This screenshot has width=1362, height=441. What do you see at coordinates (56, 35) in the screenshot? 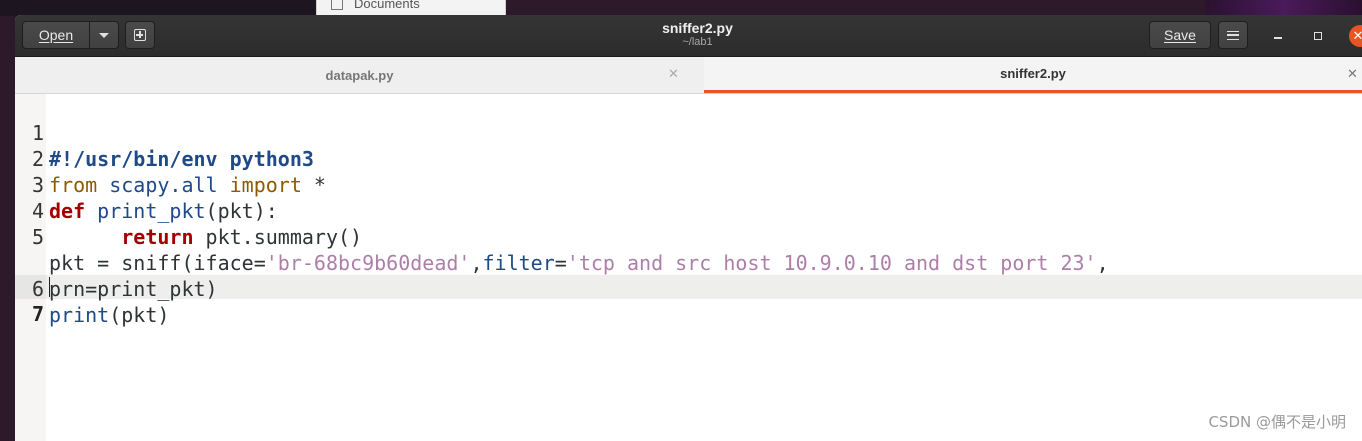
I see `open-button: Open` at bounding box center [56, 35].